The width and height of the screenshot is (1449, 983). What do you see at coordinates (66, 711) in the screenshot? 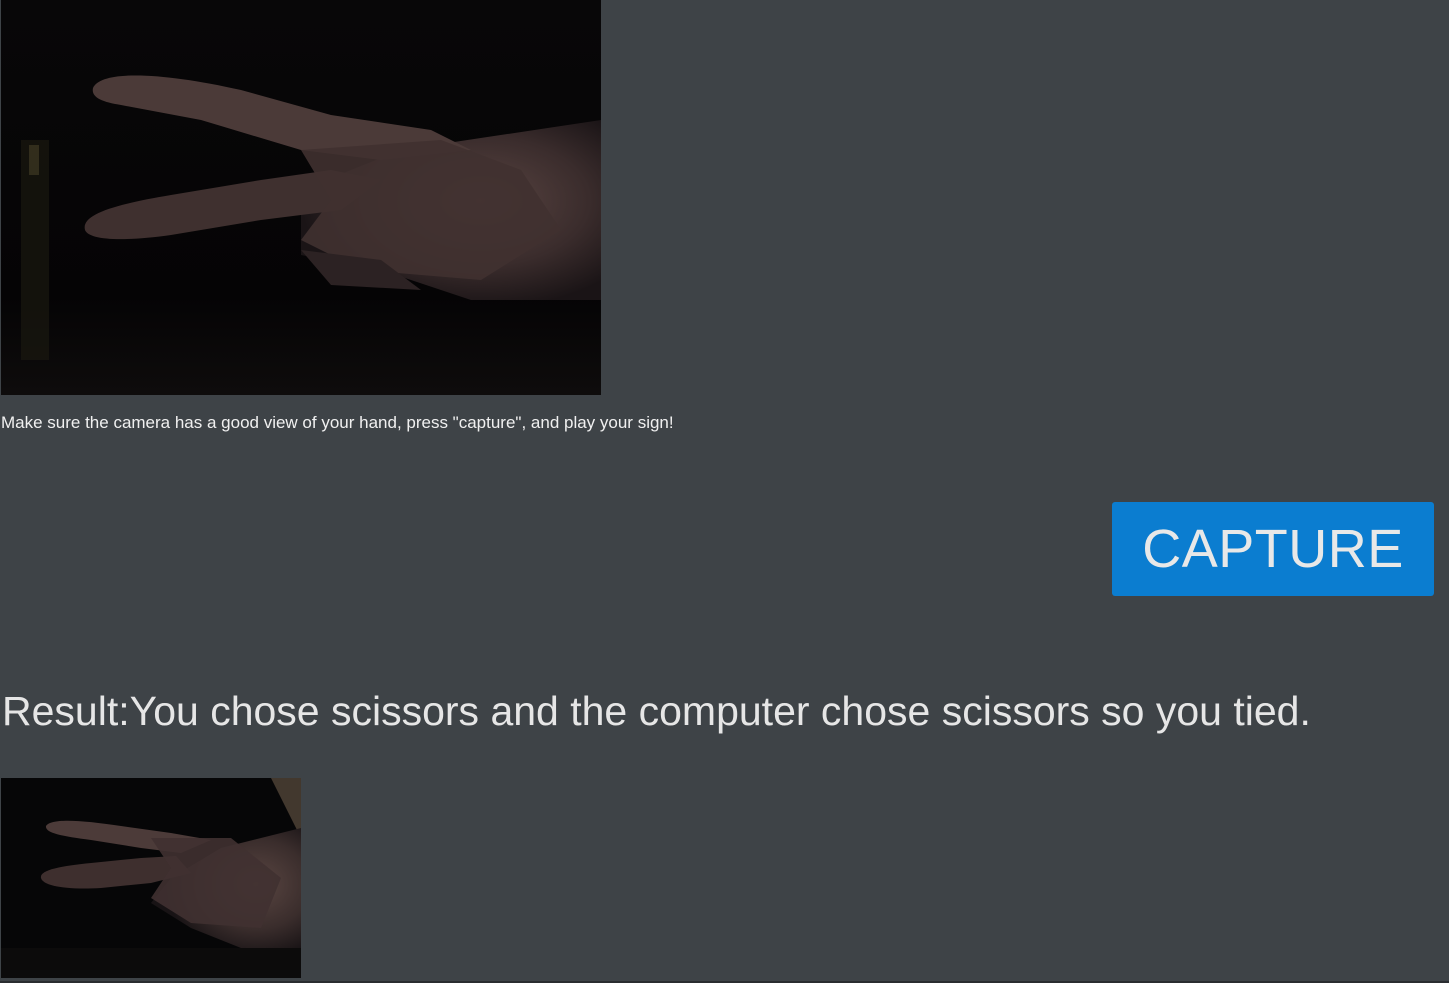
I see `result-label: Result:` at bounding box center [66, 711].